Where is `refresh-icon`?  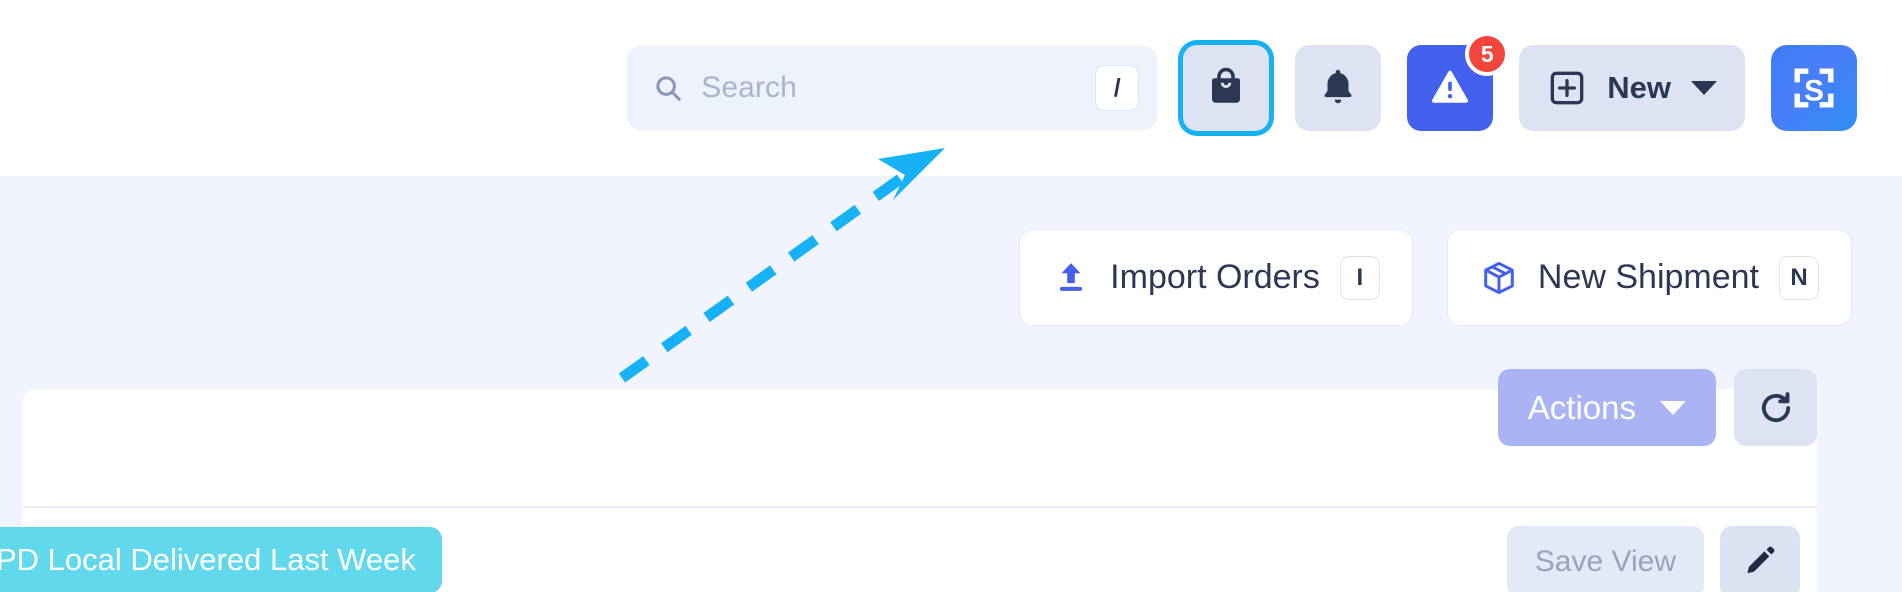
refresh-icon is located at coordinates (1776, 408).